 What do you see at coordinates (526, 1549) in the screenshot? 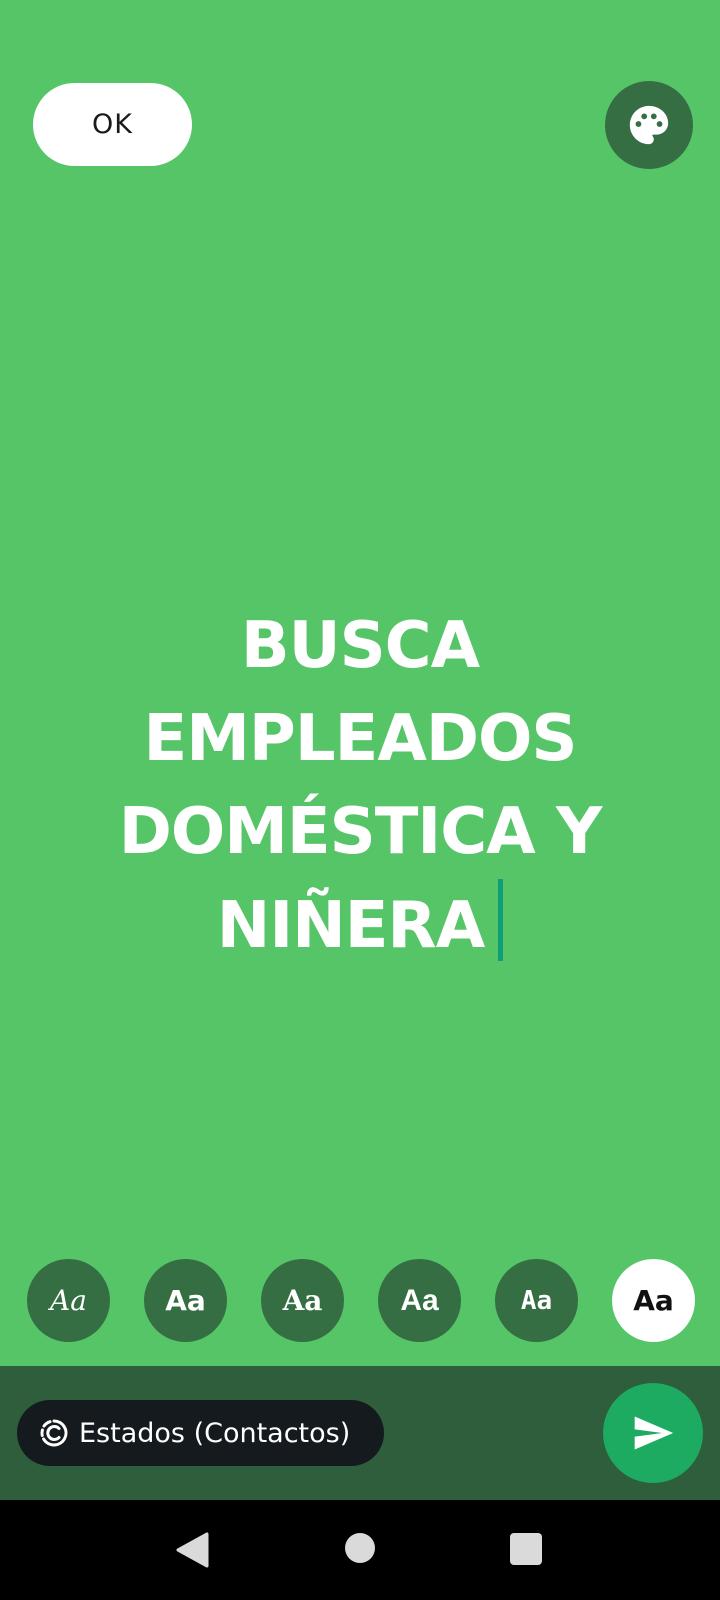
I see `nav-recents-icon` at bounding box center [526, 1549].